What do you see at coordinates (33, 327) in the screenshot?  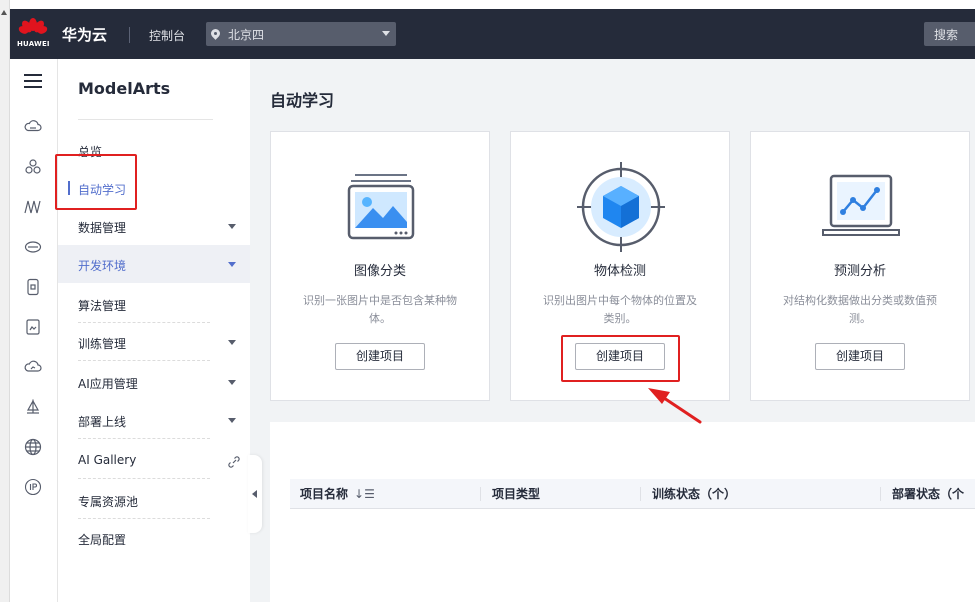 I see `image-icon` at bounding box center [33, 327].